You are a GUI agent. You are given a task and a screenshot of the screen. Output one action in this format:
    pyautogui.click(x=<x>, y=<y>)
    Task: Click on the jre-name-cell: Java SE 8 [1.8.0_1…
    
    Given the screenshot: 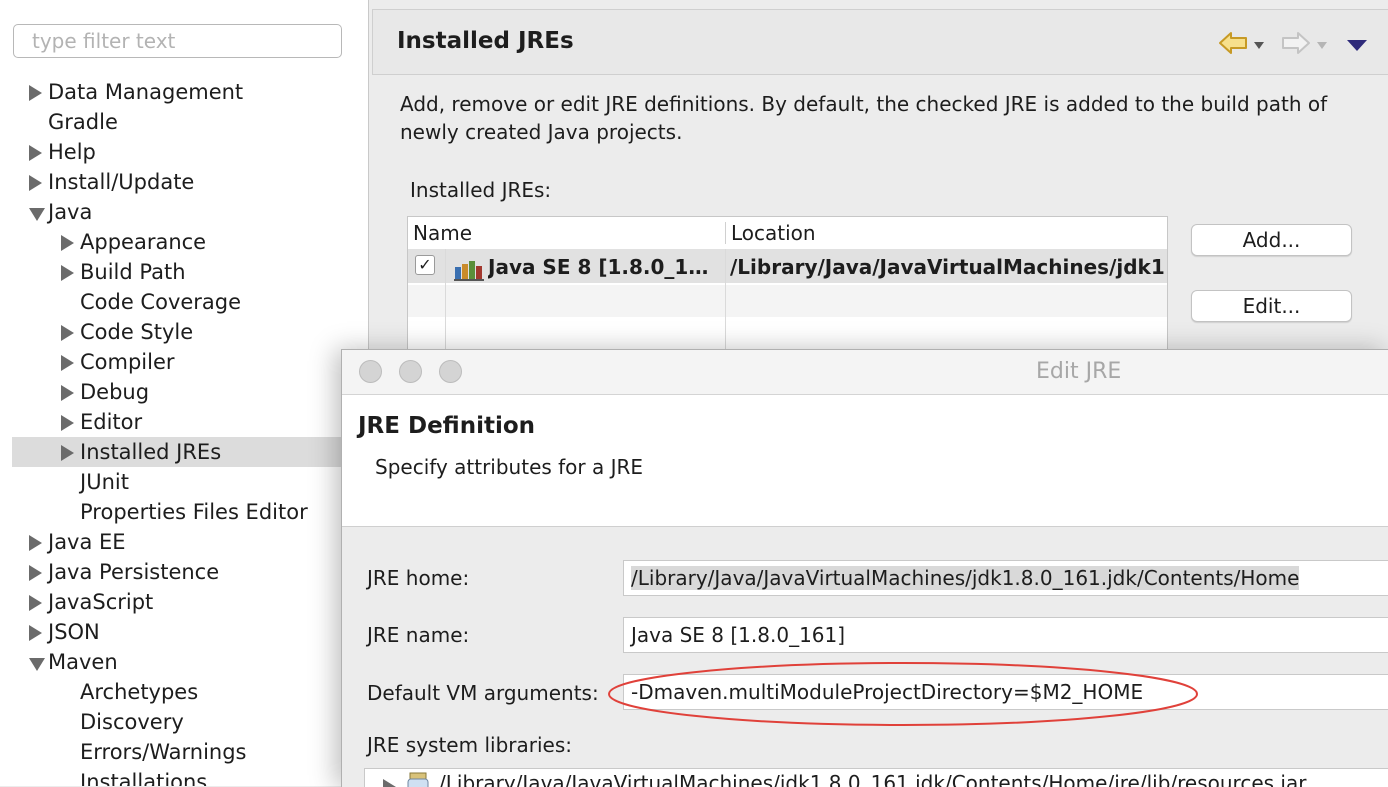 What is the action you would take?
    pyautogui.click(x=598, y=267)
    